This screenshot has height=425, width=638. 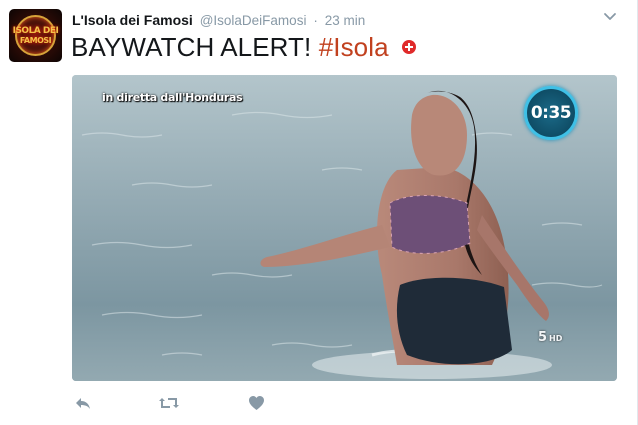 I want to click on reply-button, so click(x=83, y=403).